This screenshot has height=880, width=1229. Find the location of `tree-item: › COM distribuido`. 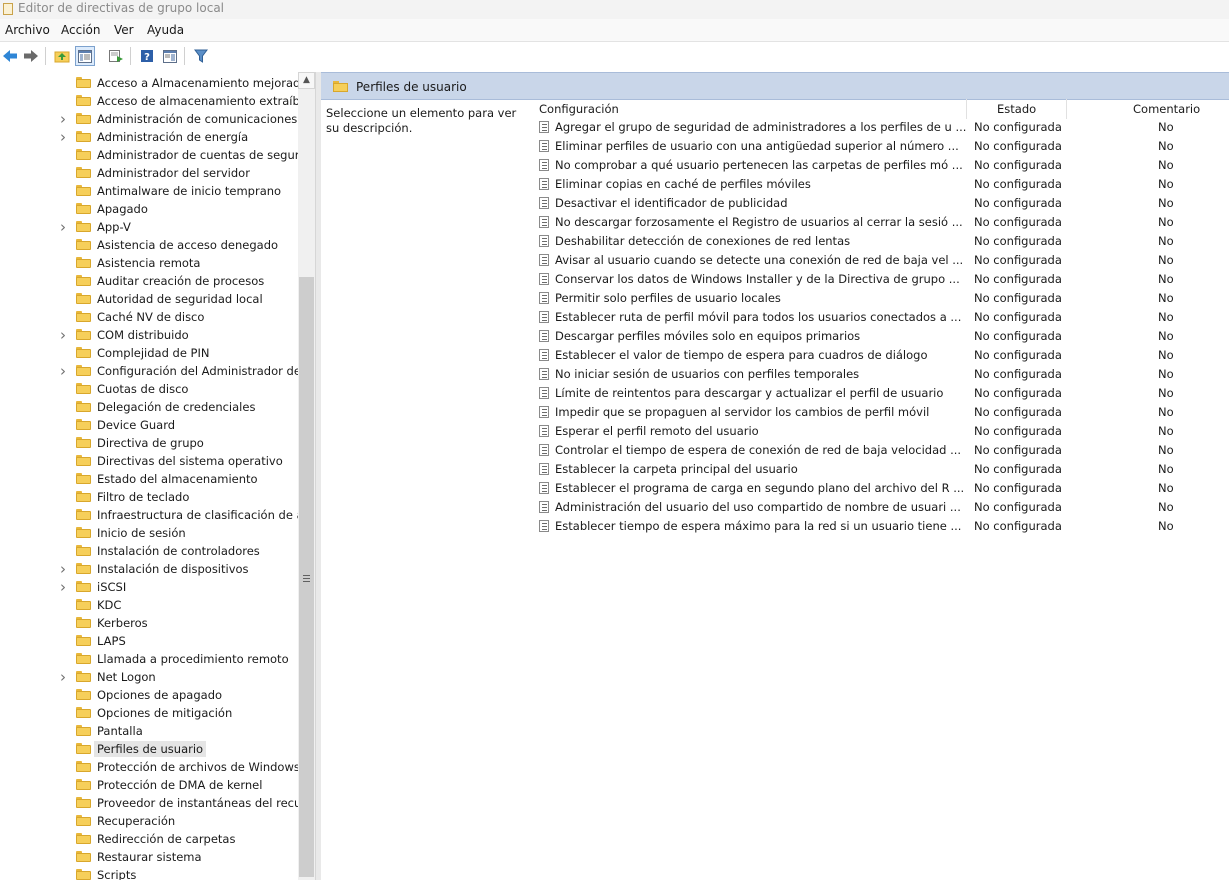

tree-item: › COM distribuido is located at coordinates (149, 335).